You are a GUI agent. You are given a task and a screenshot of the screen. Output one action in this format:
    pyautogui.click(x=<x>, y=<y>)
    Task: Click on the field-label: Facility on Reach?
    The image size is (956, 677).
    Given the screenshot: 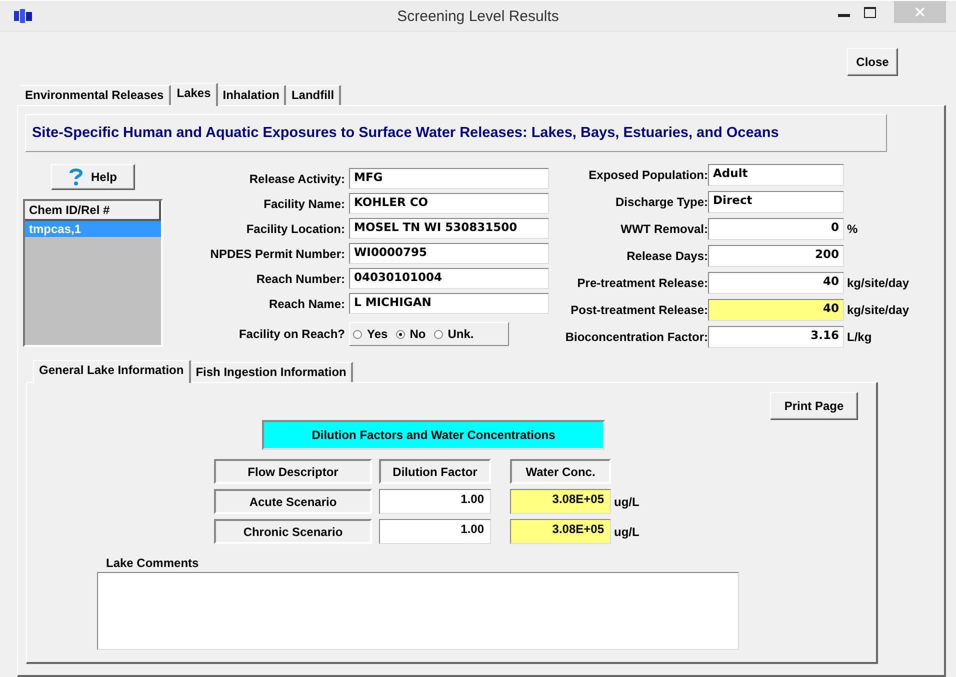 What is the action you would take?
    pyautogui.click(x=291, y=334)
    